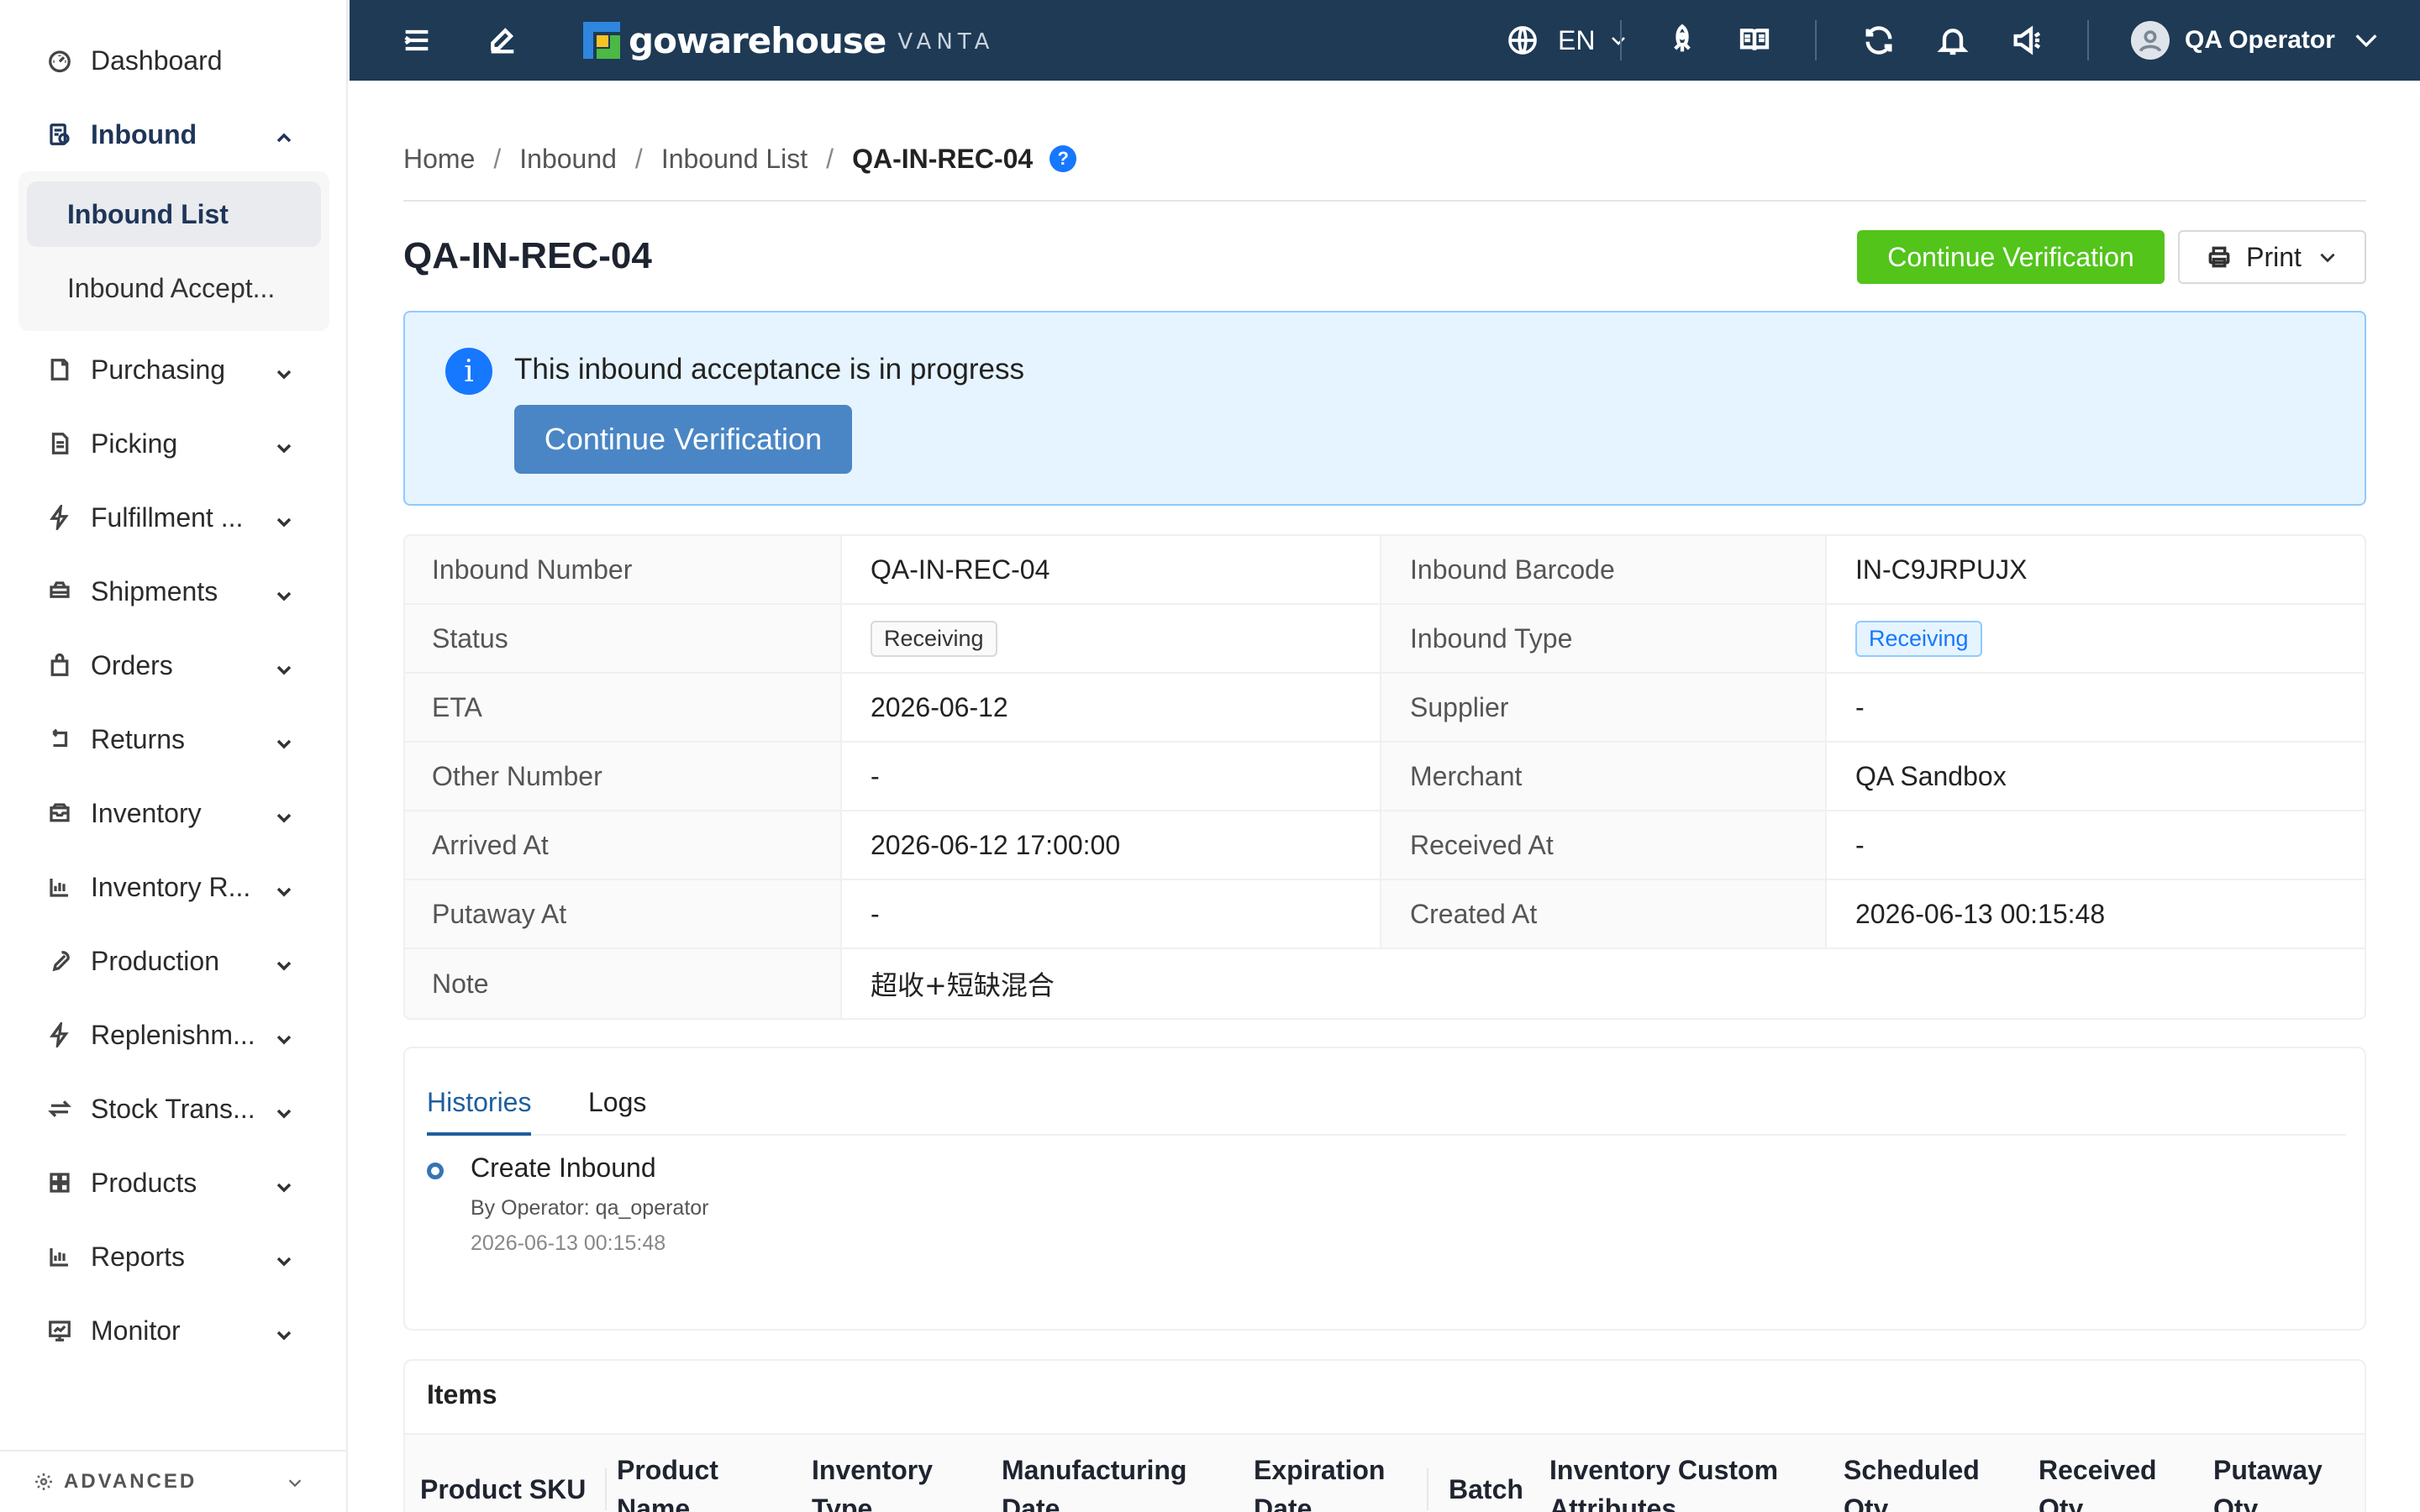 Image resolution: width=2420 pixels, height=1512 pixels. I want to click on breadcrumb-inbound: Inbound, so click(568, 159).